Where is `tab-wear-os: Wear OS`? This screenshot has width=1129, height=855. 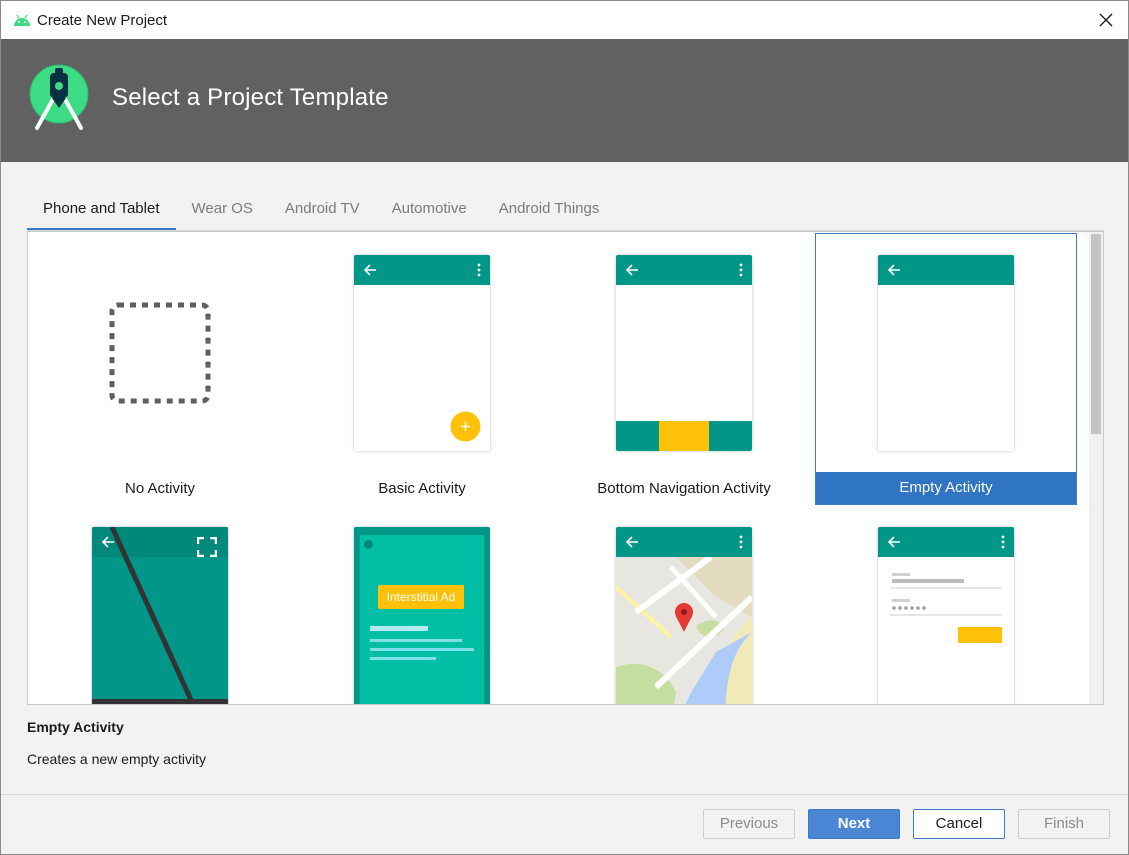
tab-wear-os: Wear OS is located at coordinates (222, 211).